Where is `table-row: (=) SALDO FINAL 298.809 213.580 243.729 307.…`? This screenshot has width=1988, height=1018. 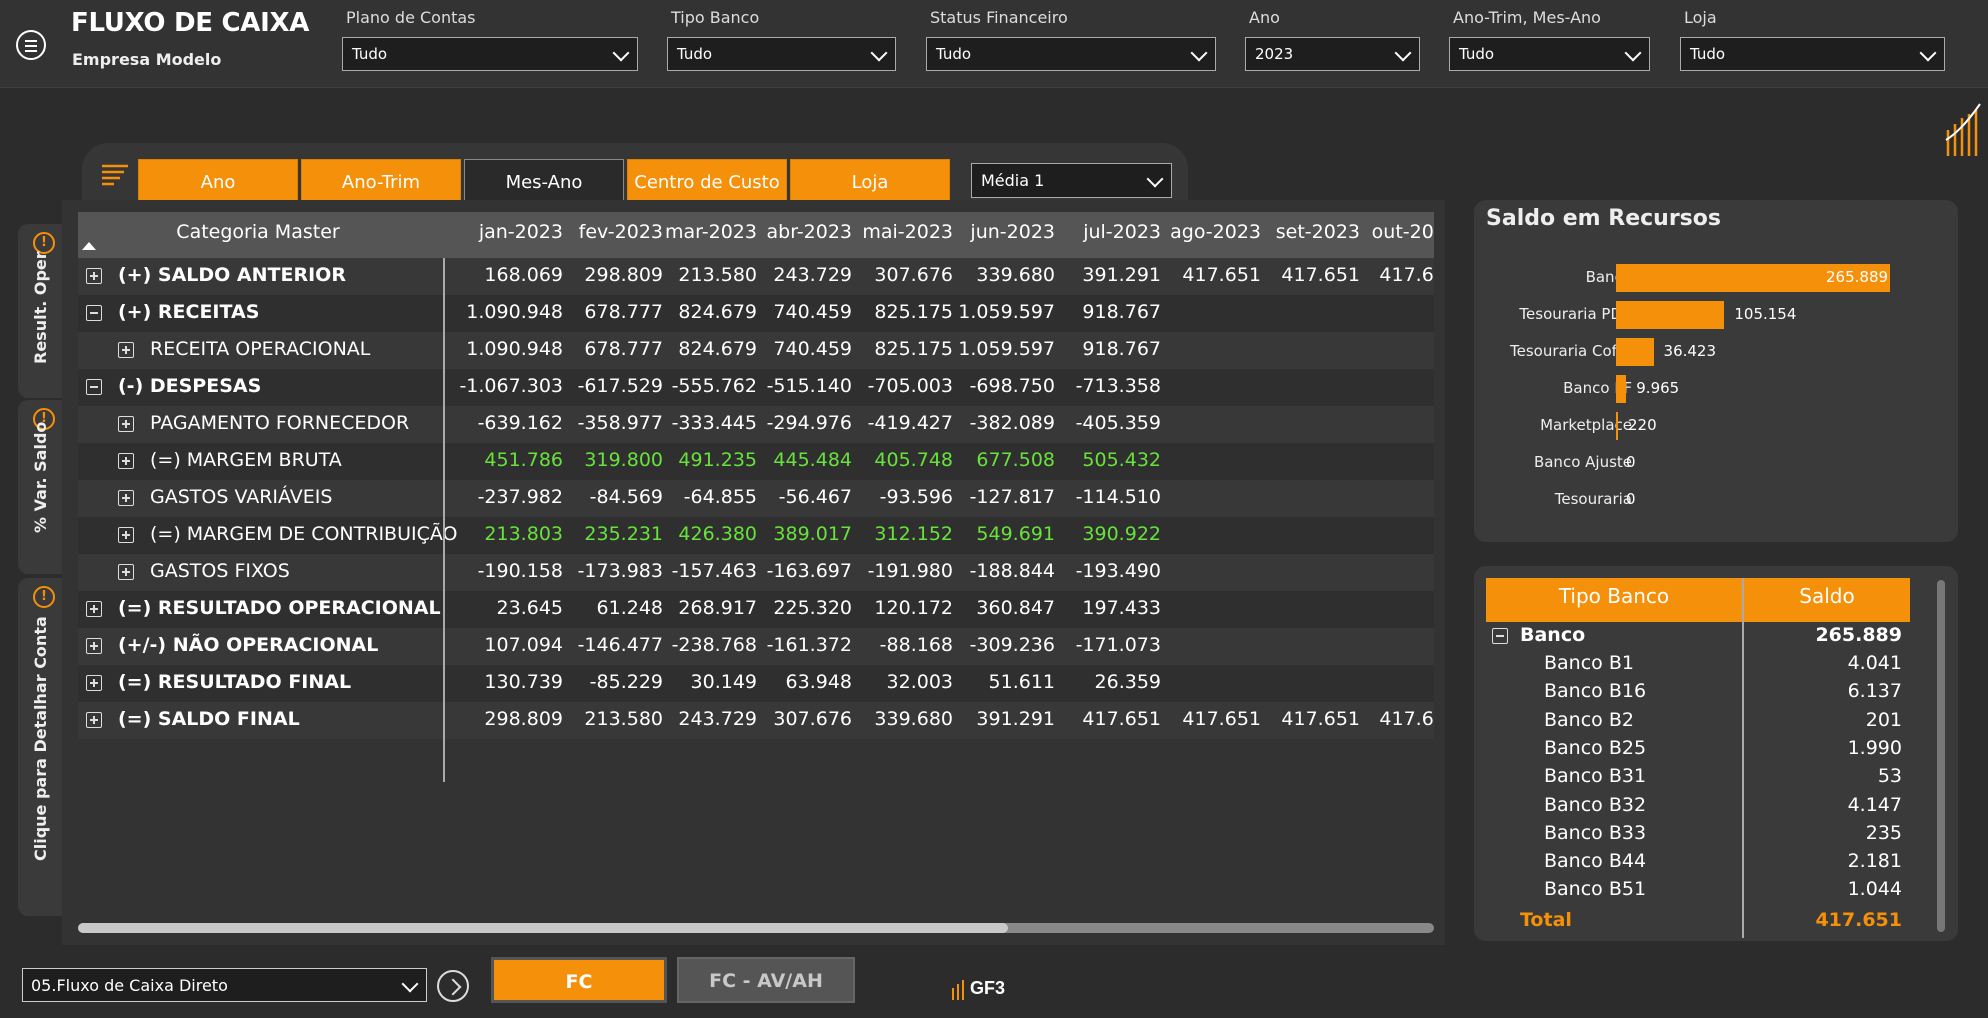
table-row: (=) SALDO FINAL 298.809 213.580 243.729 307.… is located at coordinates (756, 720).